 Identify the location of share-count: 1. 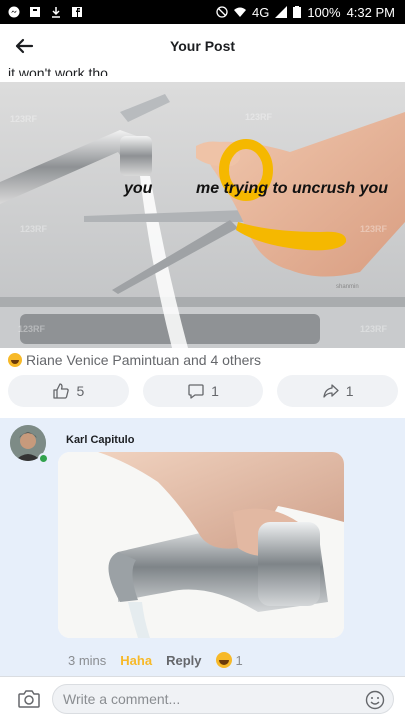
(349, 391).